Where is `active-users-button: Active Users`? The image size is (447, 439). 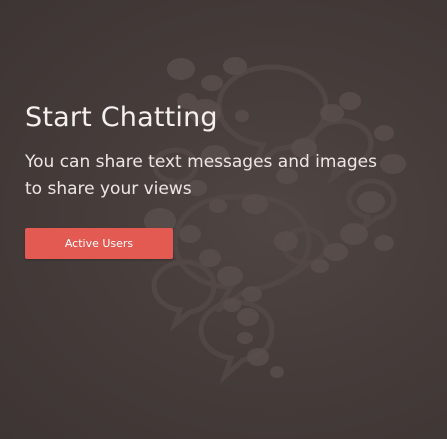
active-users-button: Active Users is located at coordinates (99, 243).